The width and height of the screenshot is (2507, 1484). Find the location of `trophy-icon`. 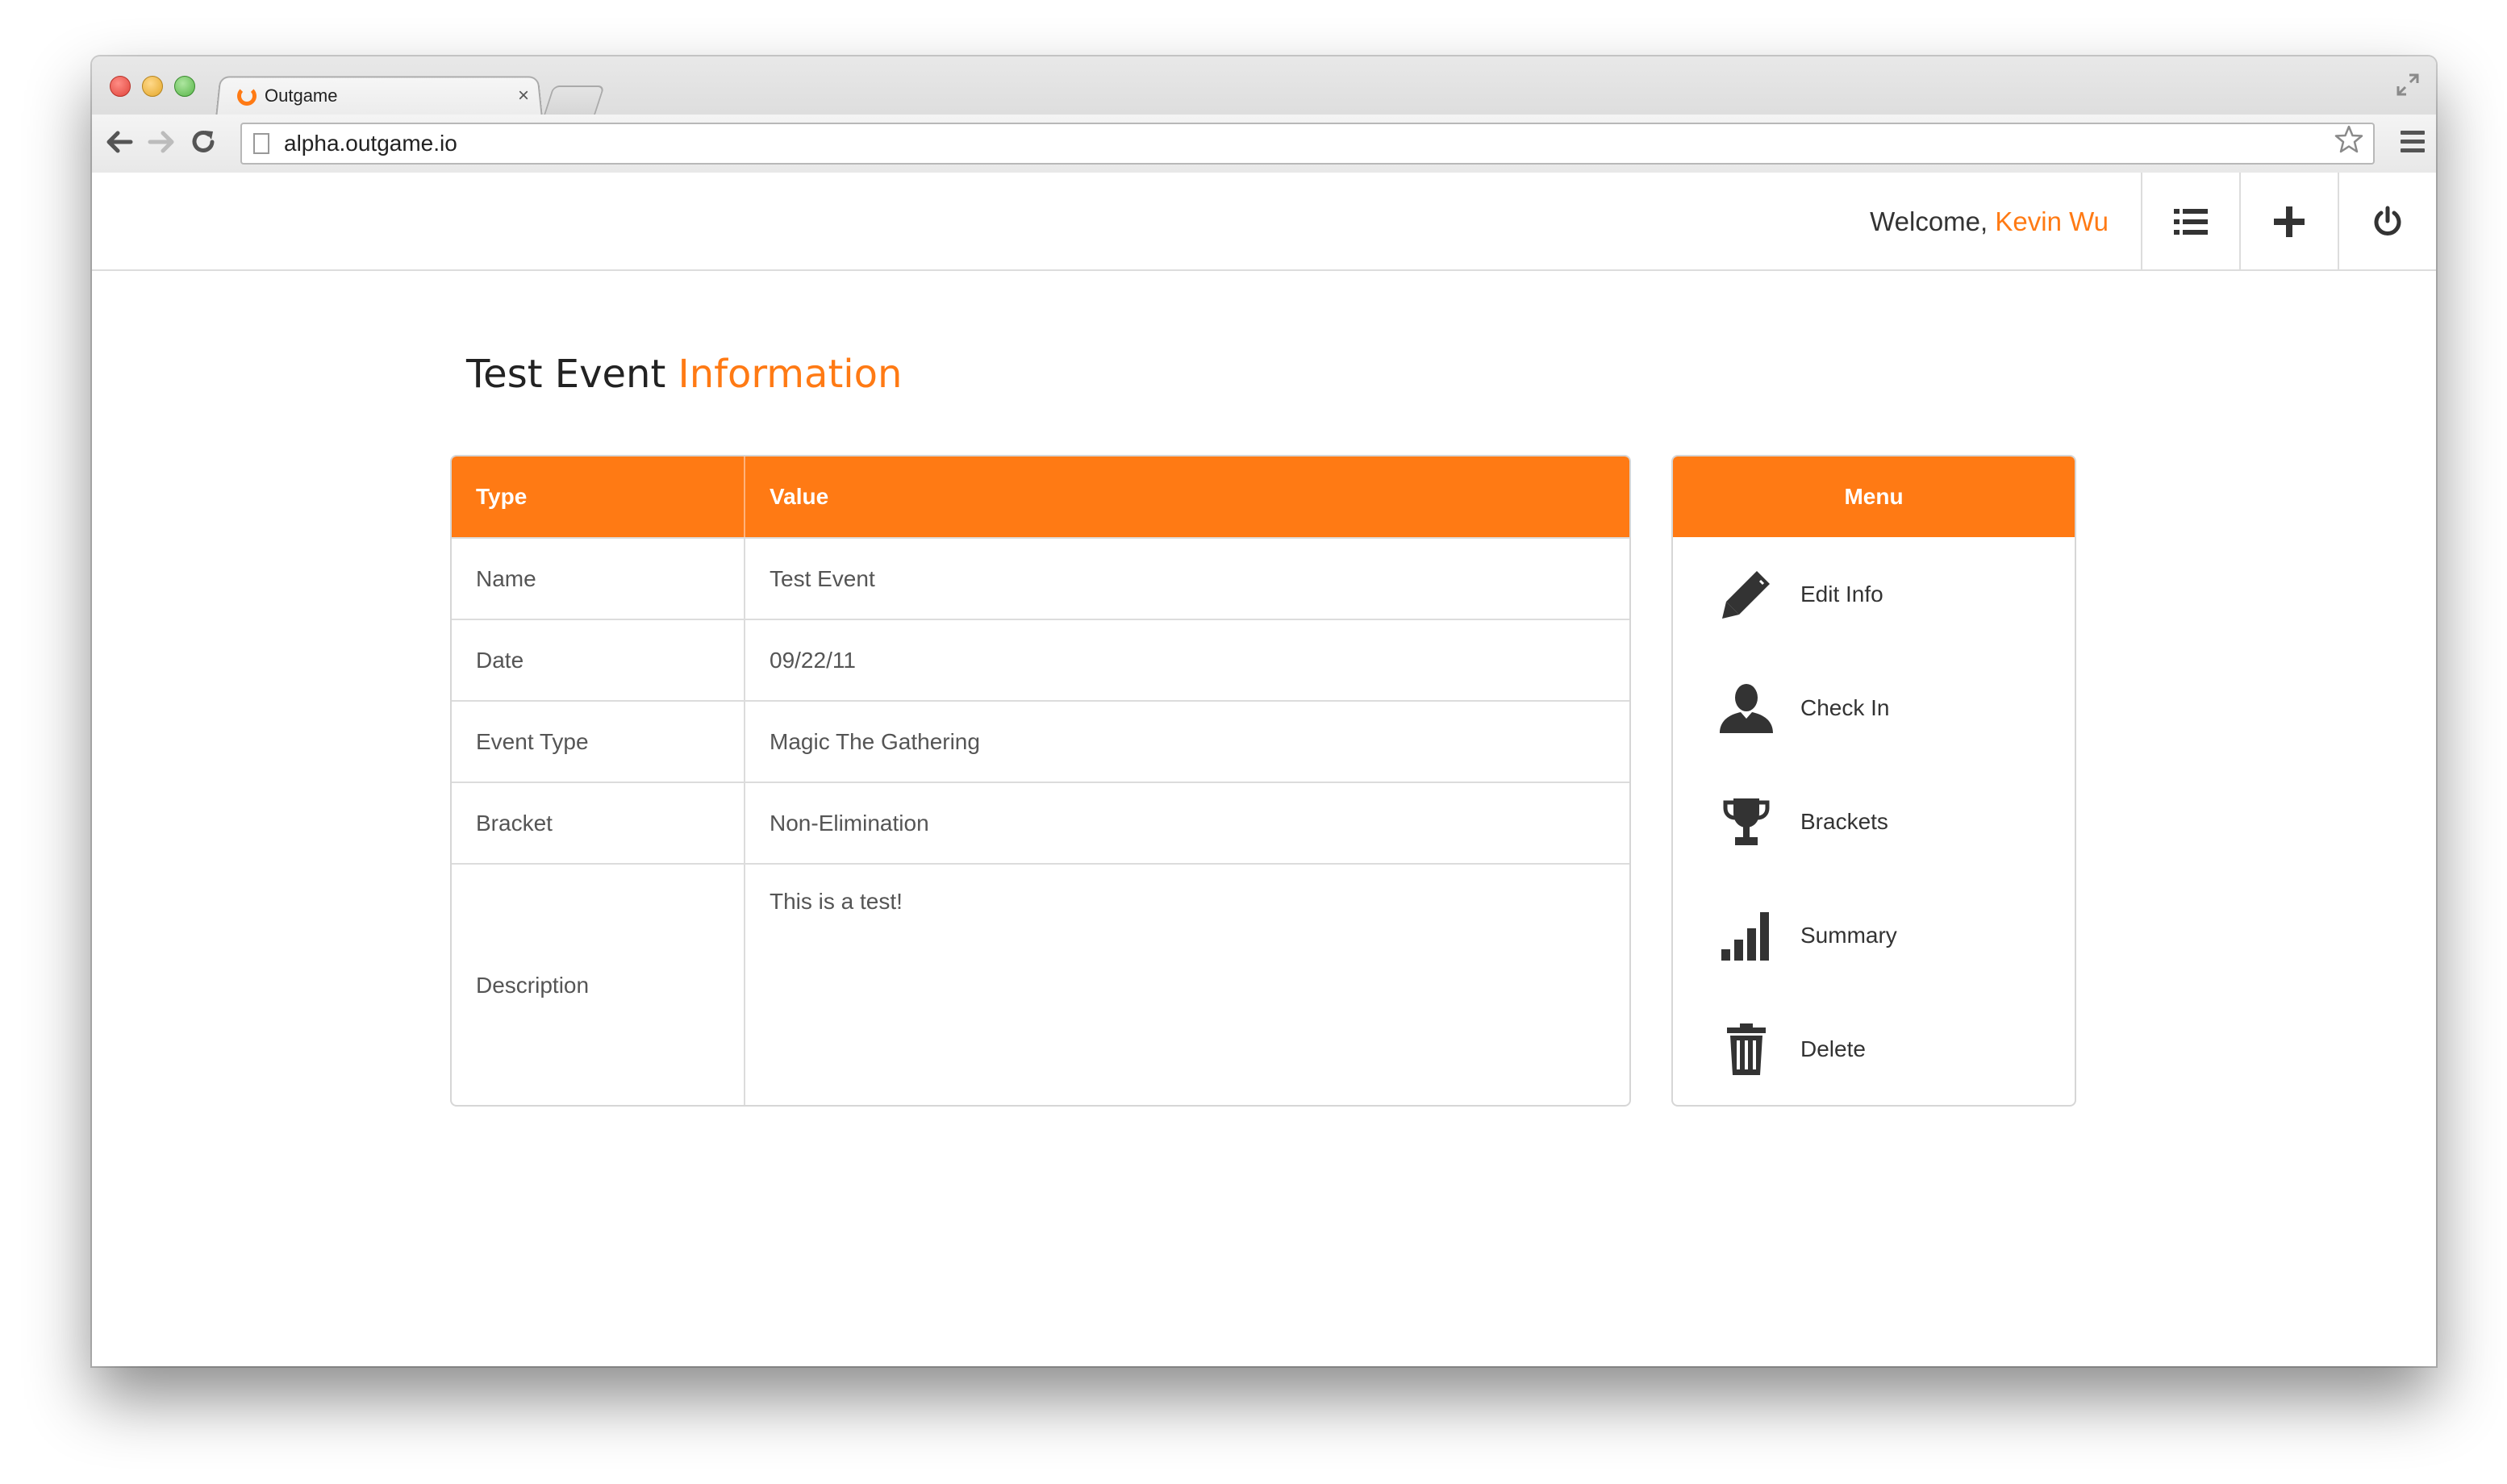

trophy-icon is located at coordinates (1746, 822).